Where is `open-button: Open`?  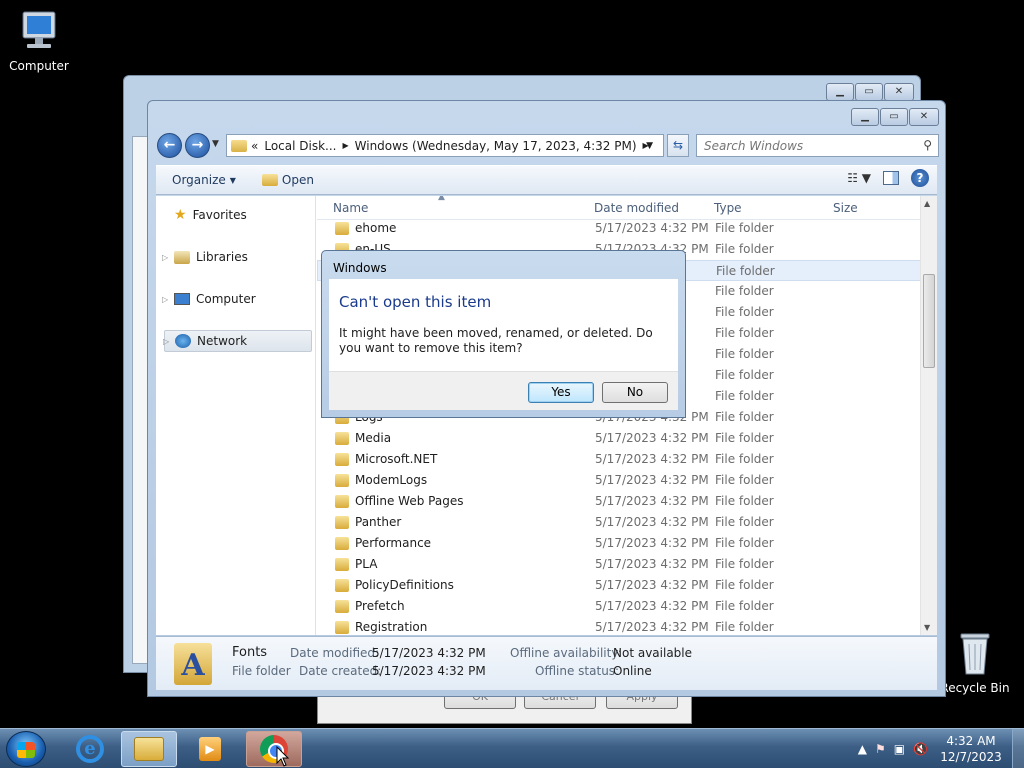
open-button: Open is located at coordinates (288, 180).